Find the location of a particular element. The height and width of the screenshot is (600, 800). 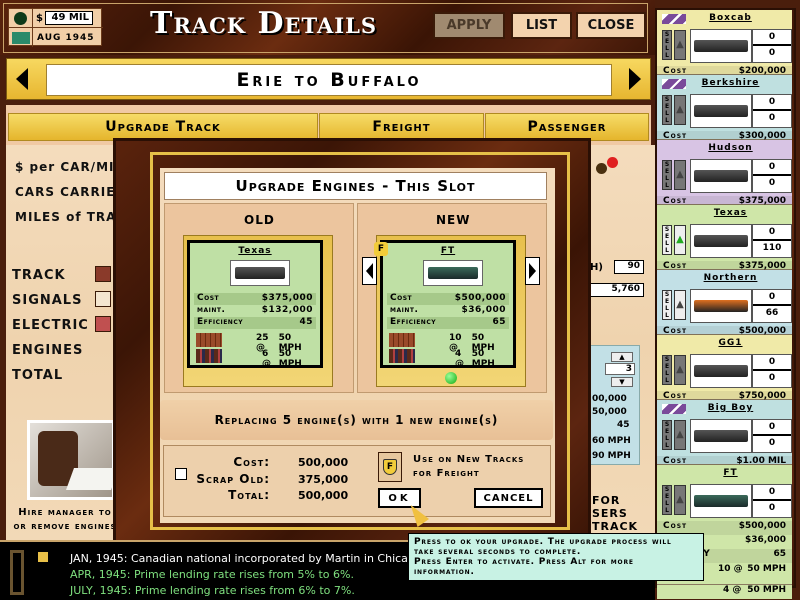

news-scrollbar is located at coordinates (17, 572).